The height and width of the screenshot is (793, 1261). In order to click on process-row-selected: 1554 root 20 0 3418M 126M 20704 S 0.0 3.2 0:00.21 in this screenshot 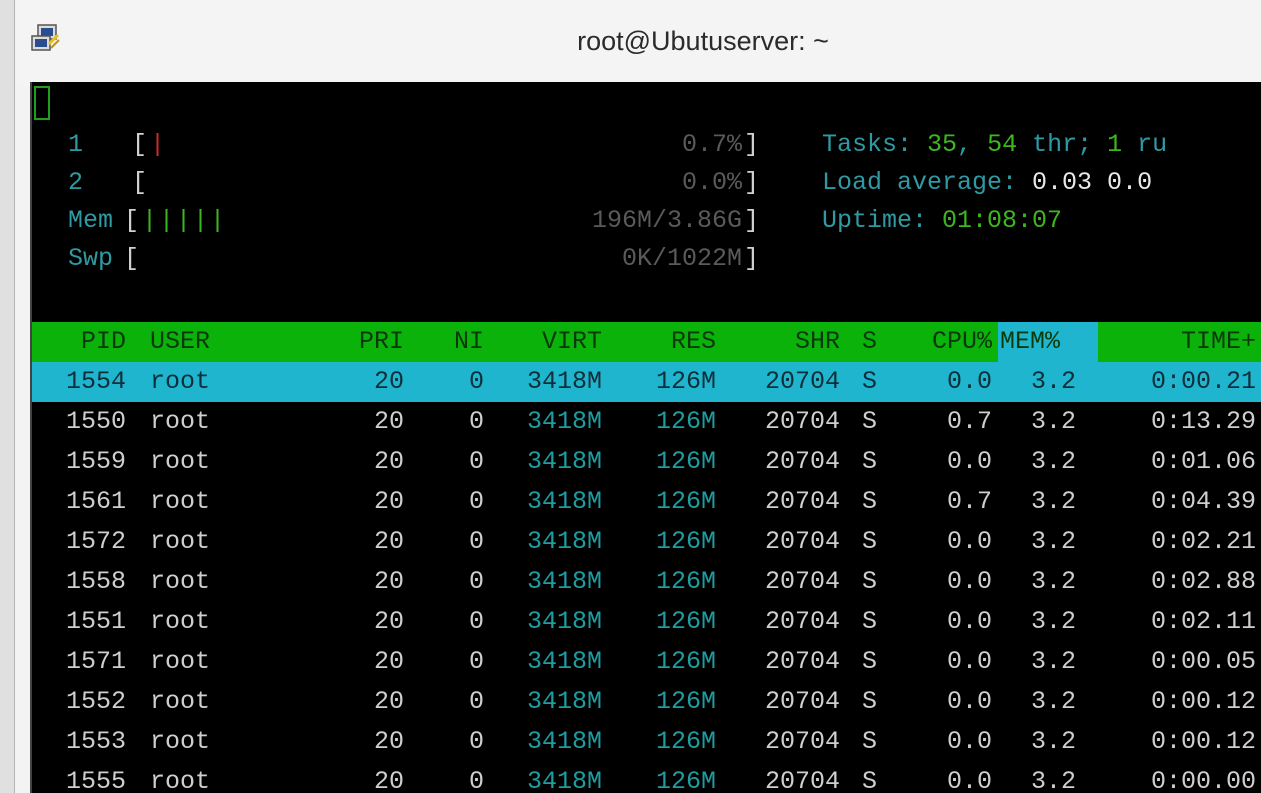, I will do `click(646, 382)`.